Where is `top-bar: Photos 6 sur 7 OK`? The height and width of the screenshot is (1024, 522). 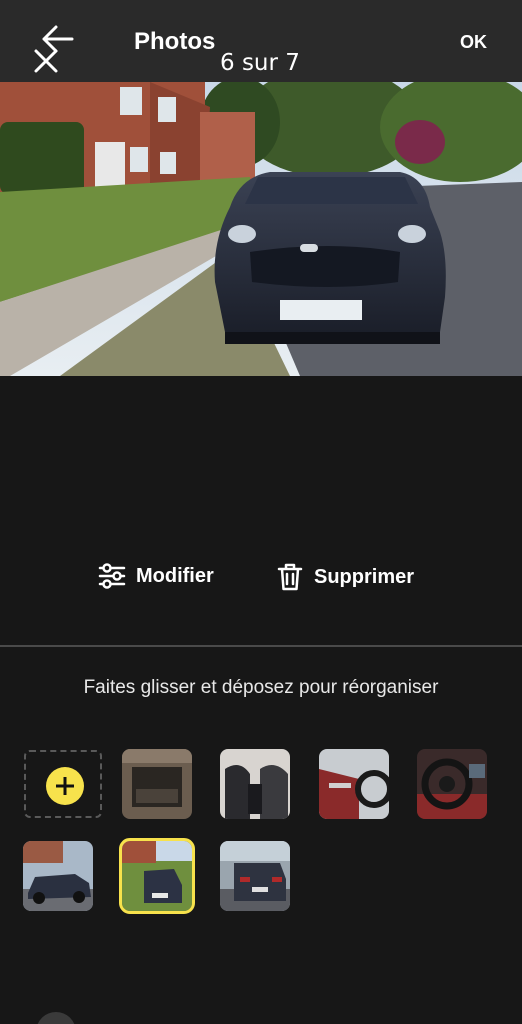 top-bar: Photos 6 sur 7 OK is located at coordinates (261, 41).